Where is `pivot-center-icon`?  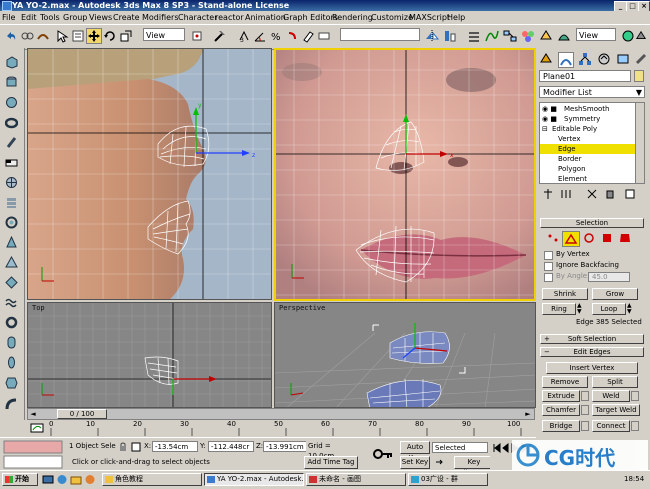
pivot-center-icon is located at coordinates (197, 36).